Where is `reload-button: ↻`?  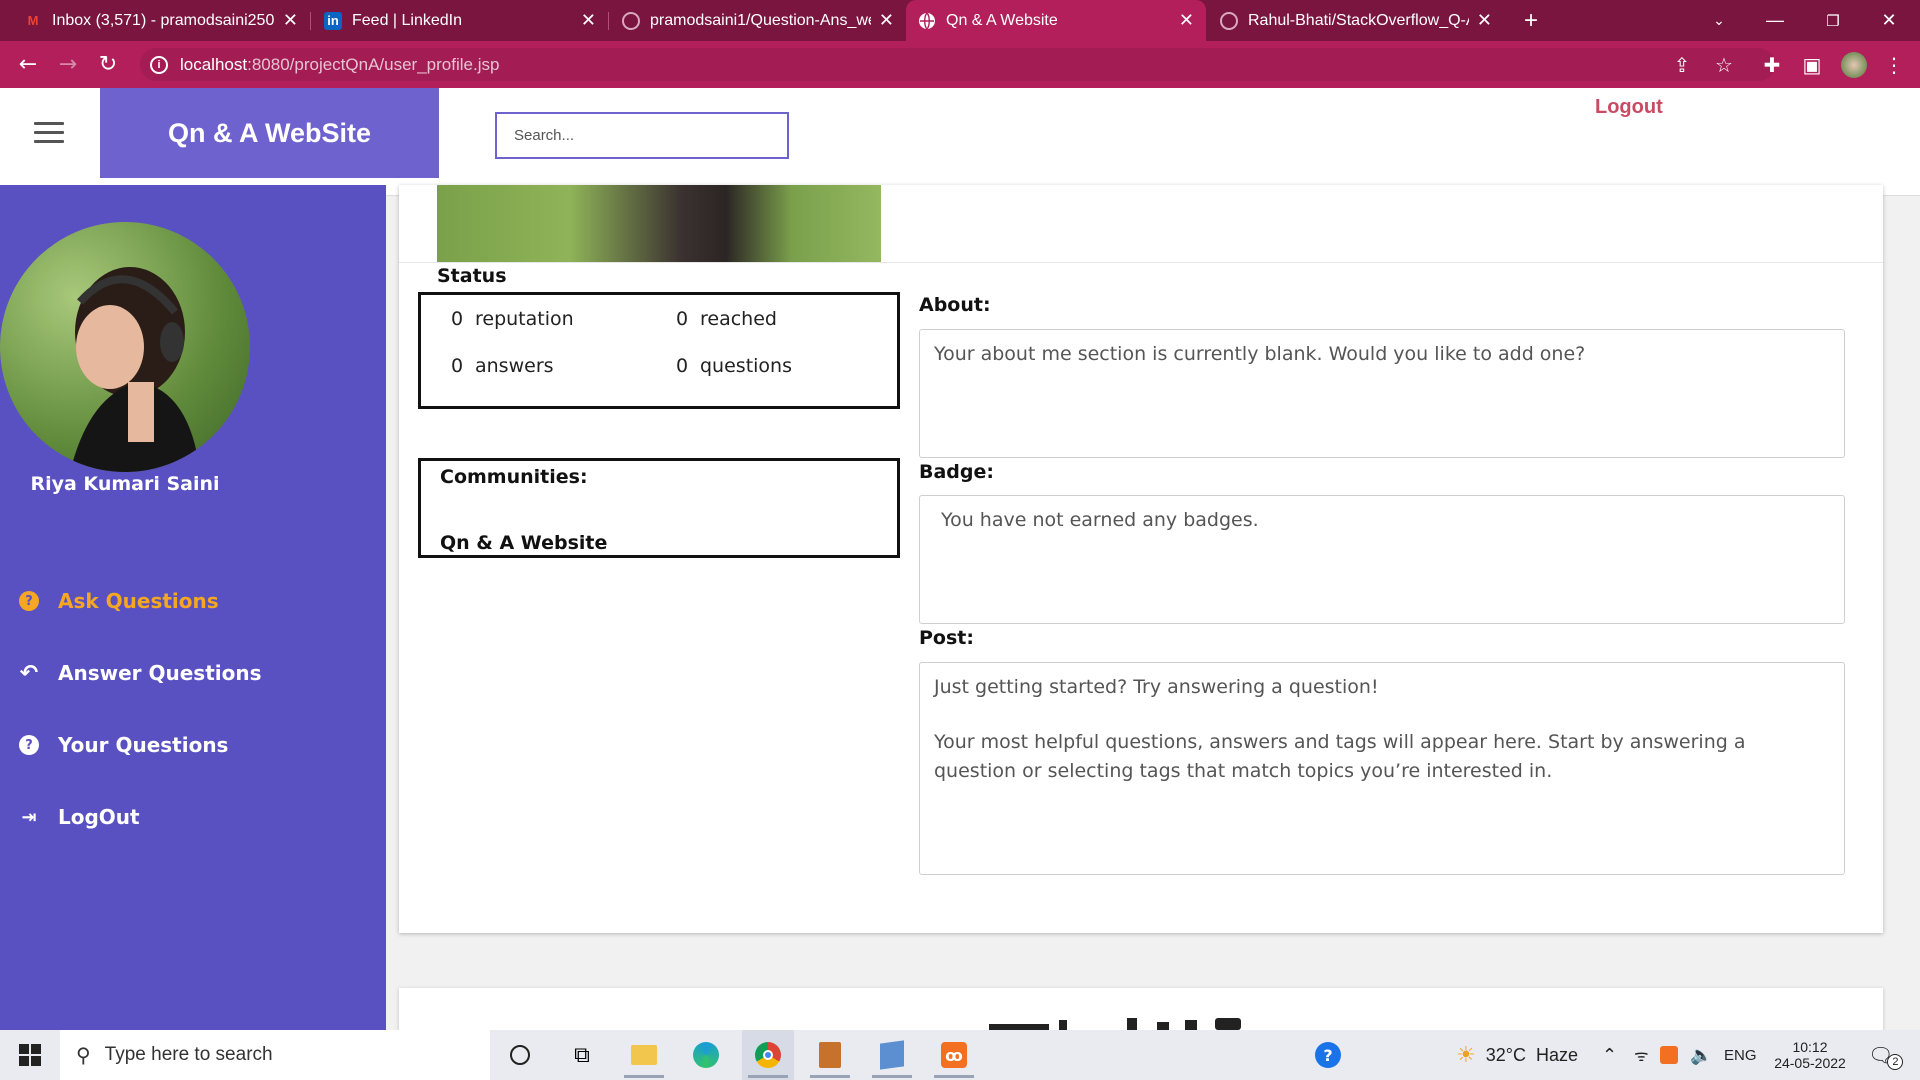 reload-button: ↻ is located at coordinates (108, 64).